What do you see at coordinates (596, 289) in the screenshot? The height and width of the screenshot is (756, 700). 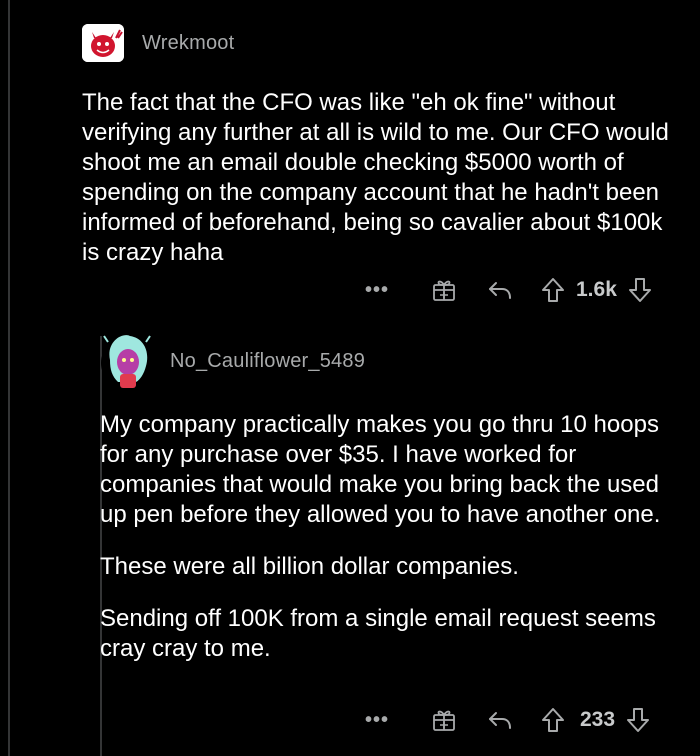 I see `vote-score: 1.6k` at bounding box center [596, 289].